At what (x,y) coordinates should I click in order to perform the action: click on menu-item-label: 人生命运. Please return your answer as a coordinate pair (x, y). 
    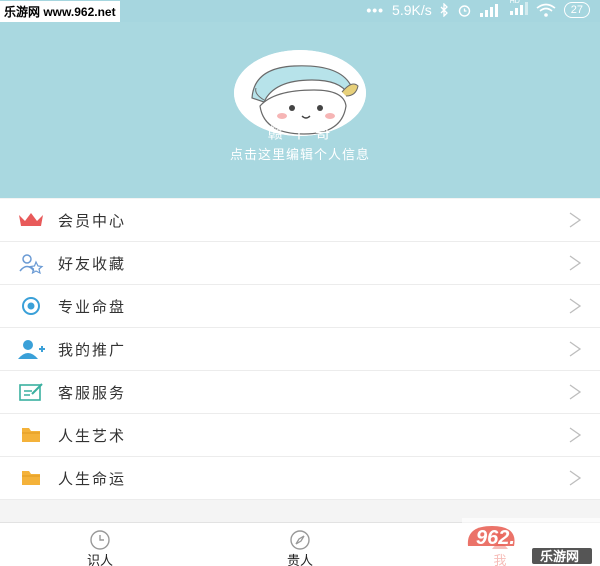
    Looking at the image, I should click on (92, 478).